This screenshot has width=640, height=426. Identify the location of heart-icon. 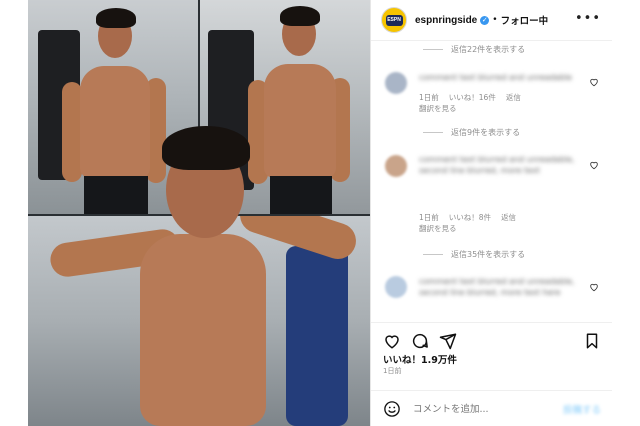
(392, 341).